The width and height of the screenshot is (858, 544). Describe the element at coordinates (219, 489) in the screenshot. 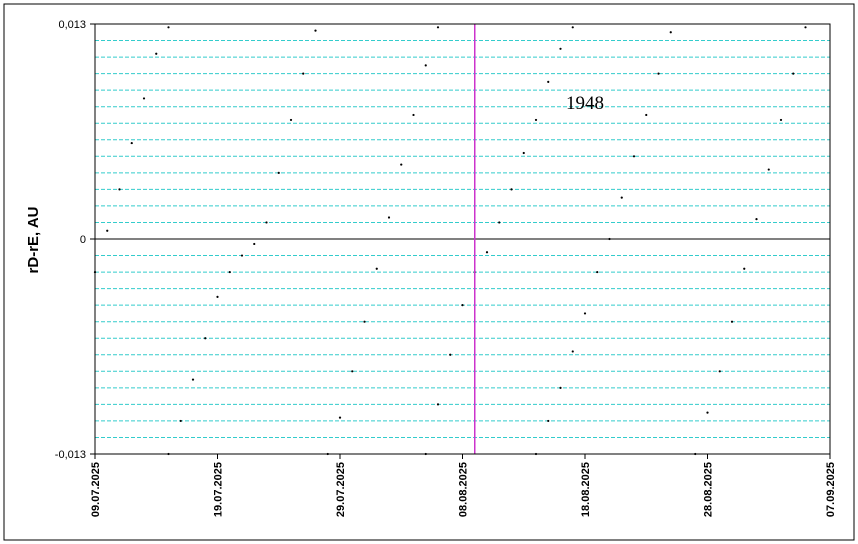

I see `x-tick-label: 19.07.2025` at that location.